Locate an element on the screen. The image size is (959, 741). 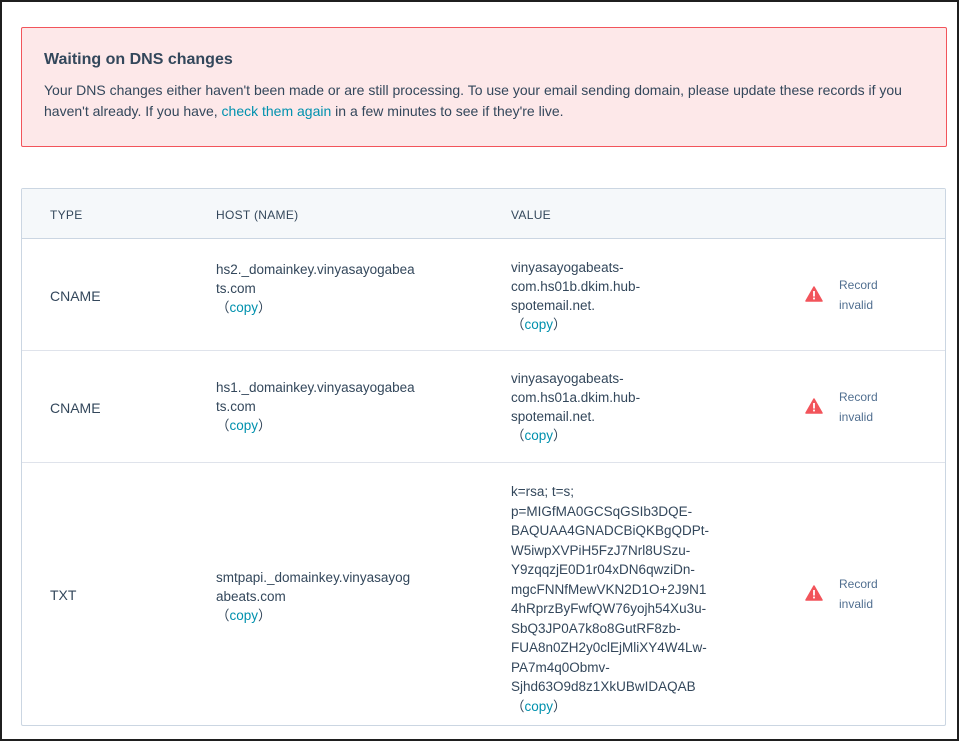
column-header-type: TYPE is located at coordinates (66, 215).